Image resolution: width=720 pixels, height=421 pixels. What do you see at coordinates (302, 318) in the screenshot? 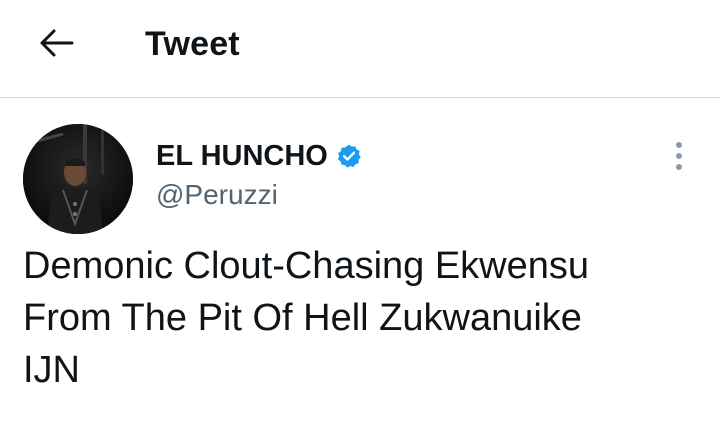
I see `tweet-text-line: From The Pit Of Hell Zukwanuike` at bounding box center [302, 318].